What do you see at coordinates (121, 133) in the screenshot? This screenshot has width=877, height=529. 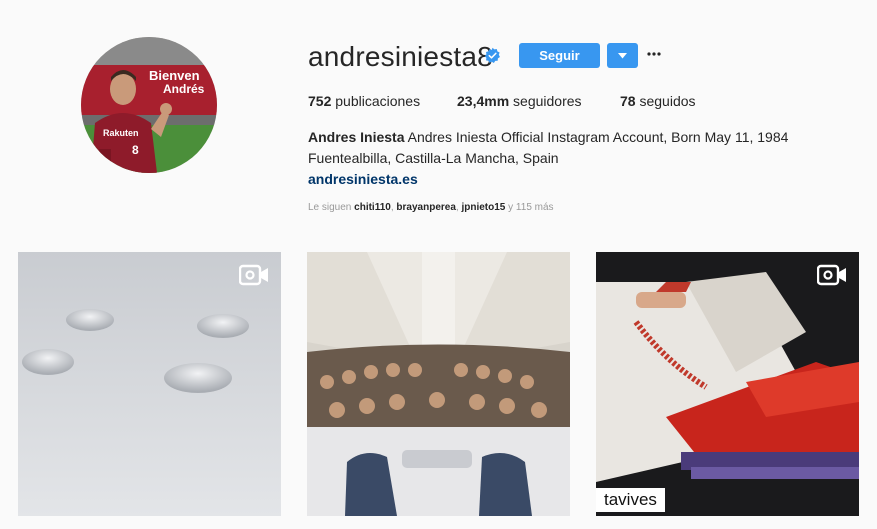 I see `avatar-jersey-text: Rakuten` at bounding box center [121, 133].